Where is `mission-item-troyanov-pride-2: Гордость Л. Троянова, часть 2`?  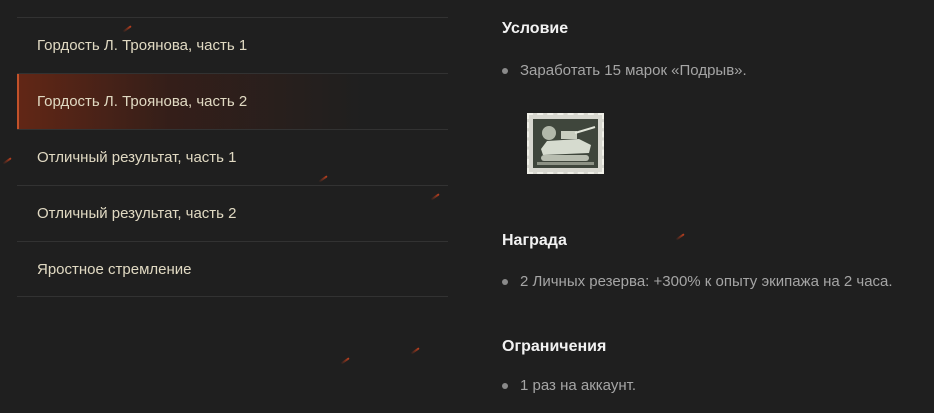 mission-item-troyanov-pride-2: Гордость Л. Троянова, часть 2 is located at coordinates (232, 101).